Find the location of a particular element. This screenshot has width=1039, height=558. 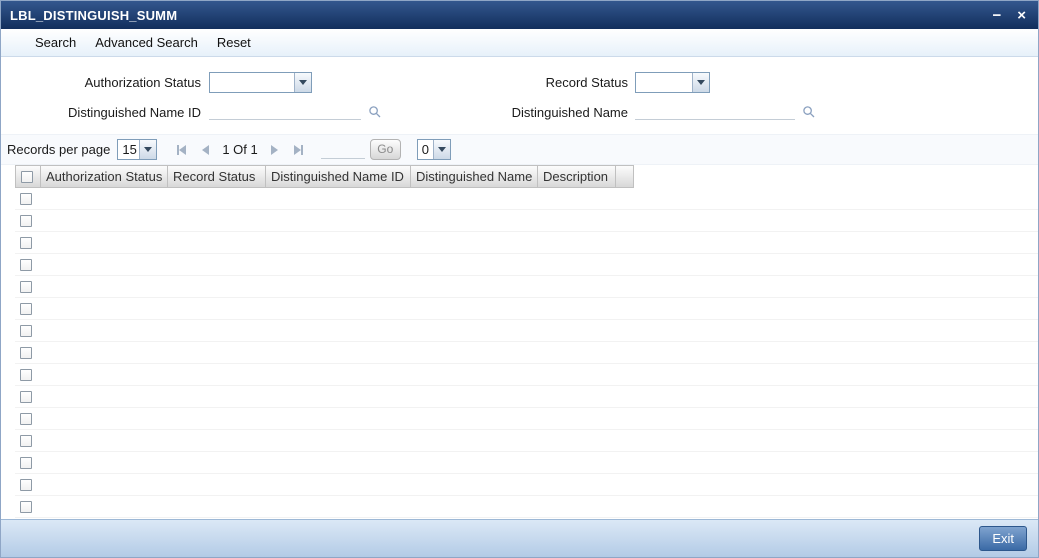

select-all-checkbox is located at coordinates (27, 176).